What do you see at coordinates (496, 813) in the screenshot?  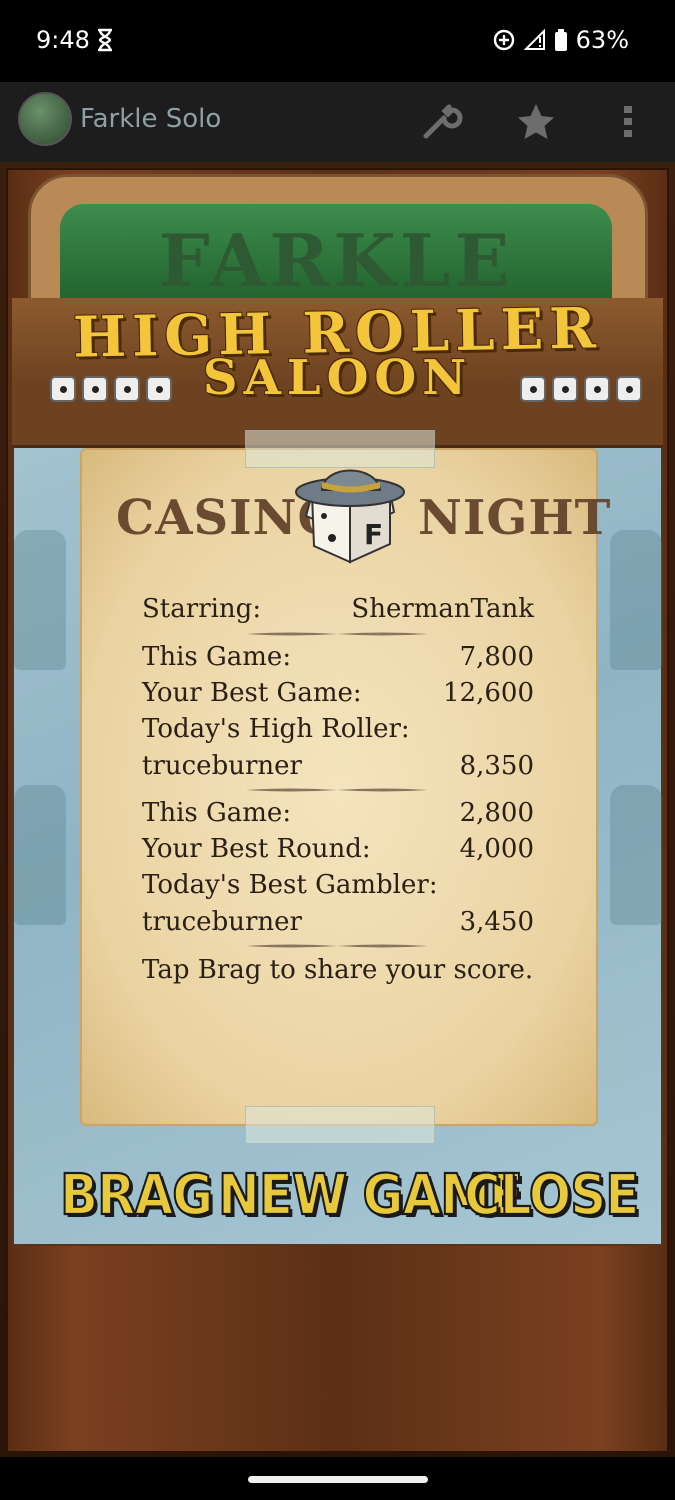 I see `round-this-value: 2,800` at bounding box center [496, 813].